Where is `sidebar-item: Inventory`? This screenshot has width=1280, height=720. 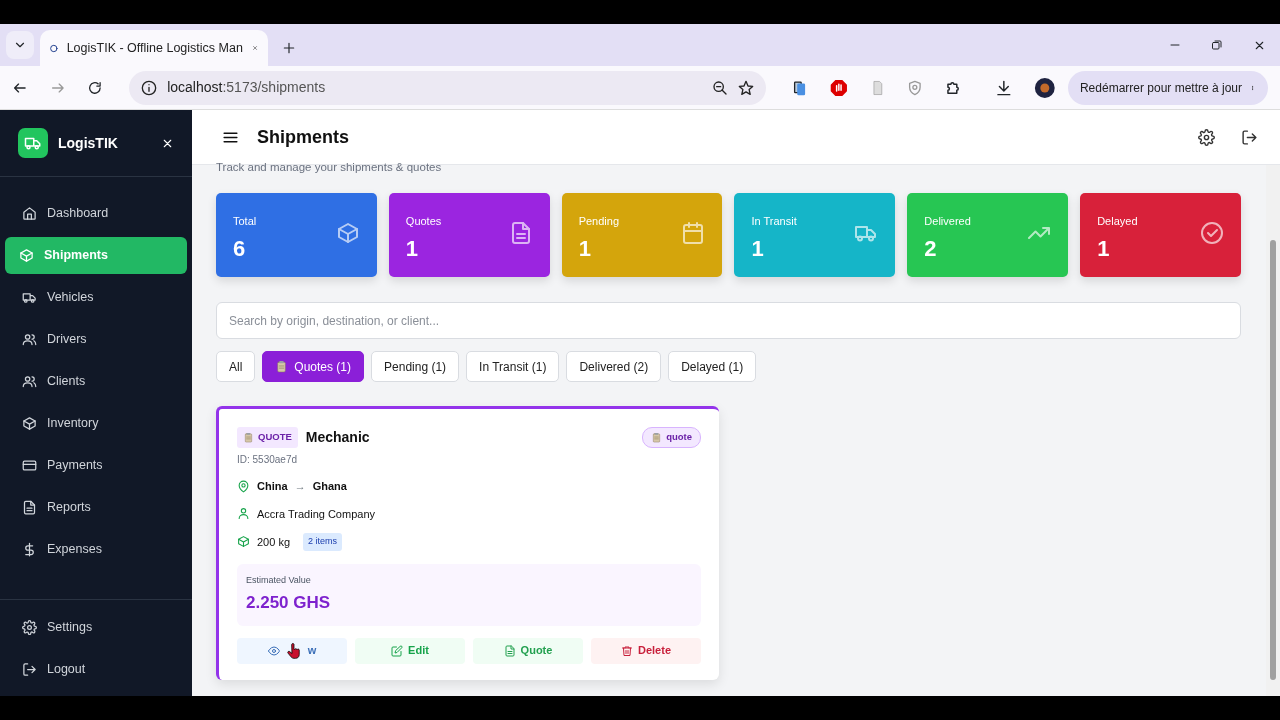
sidebar-item: Inventory is located at coordinates (96, 423).